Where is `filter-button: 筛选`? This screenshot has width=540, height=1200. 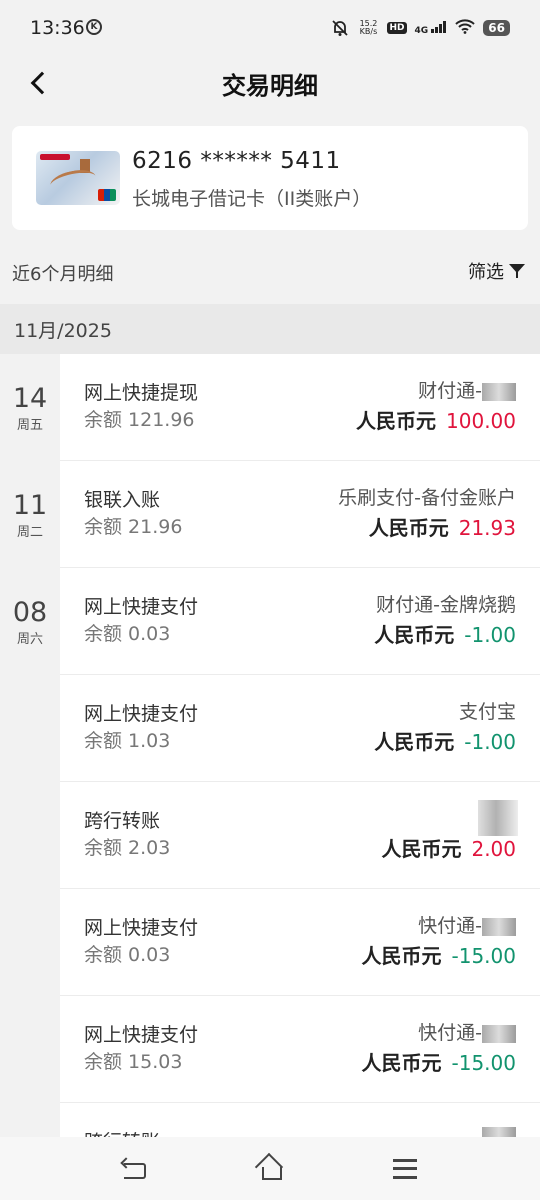 filter-button: 筛选 is located at coordinates (497, 271).